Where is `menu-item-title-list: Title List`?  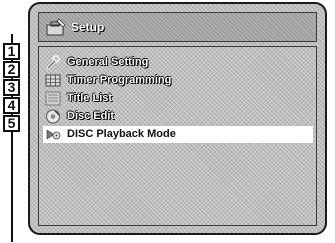
menu-item-title-list: Title List is located at coordinates (178, 98).